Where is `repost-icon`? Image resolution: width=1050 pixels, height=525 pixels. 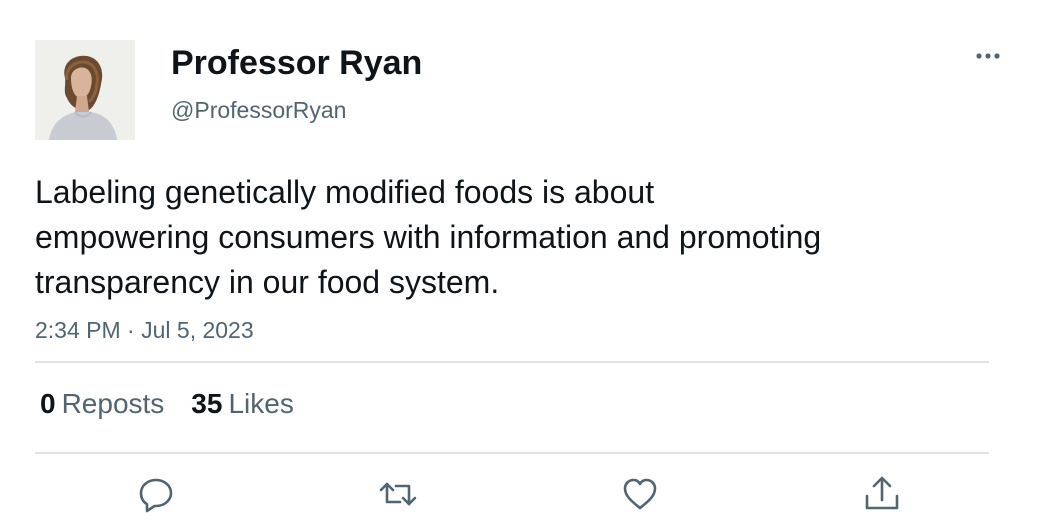
repost-icon is located at coordinates (398, 494).